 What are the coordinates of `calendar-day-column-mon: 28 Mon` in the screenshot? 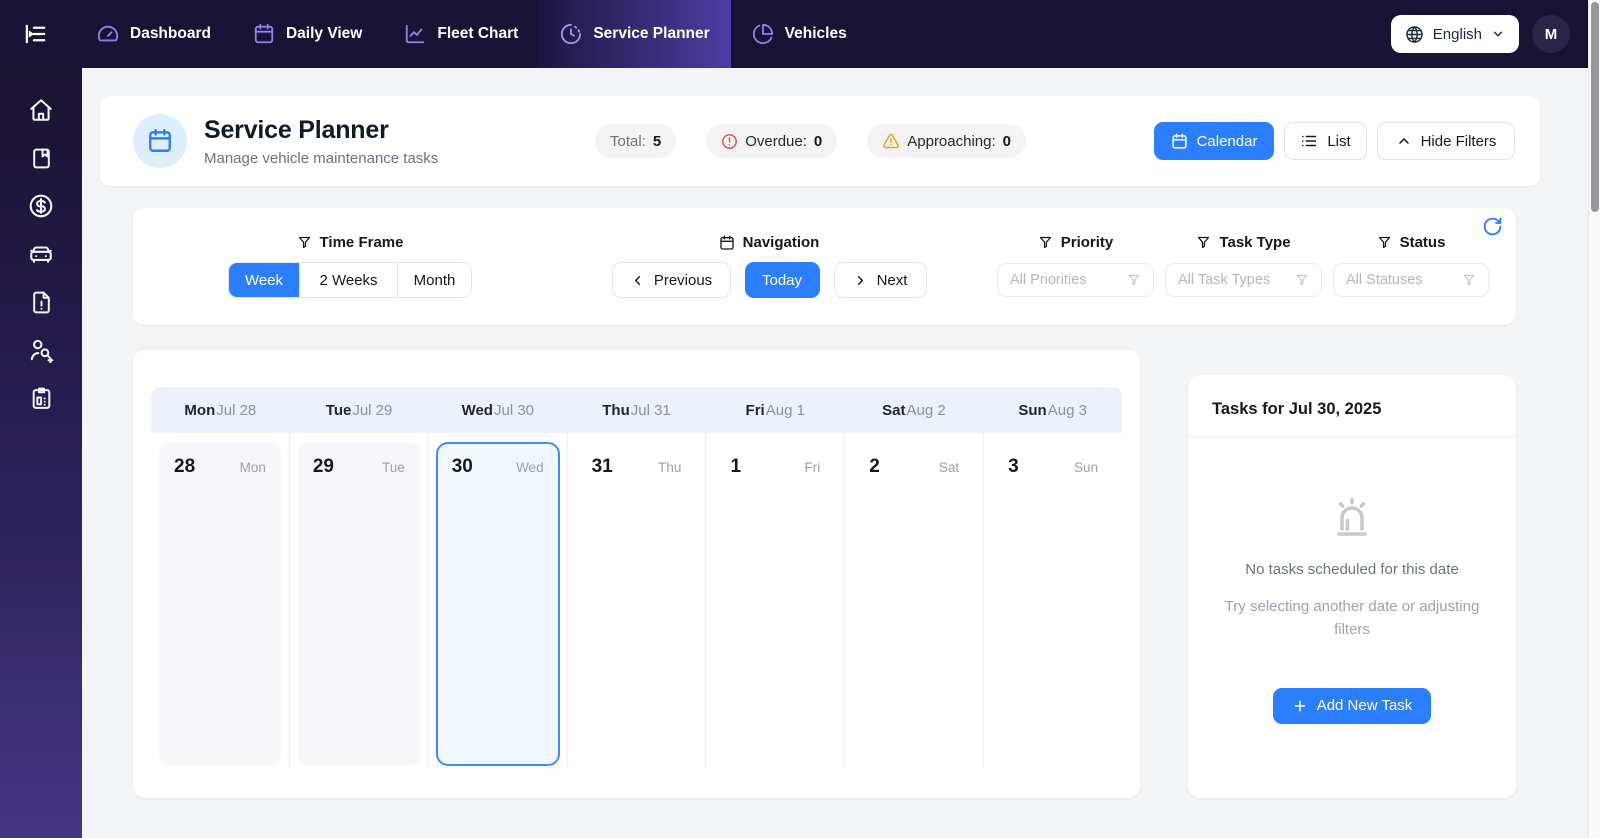 It's located at (220, 600).